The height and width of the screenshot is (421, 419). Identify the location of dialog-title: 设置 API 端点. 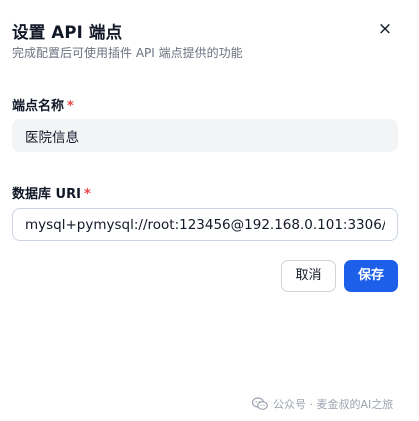
(67, 32).